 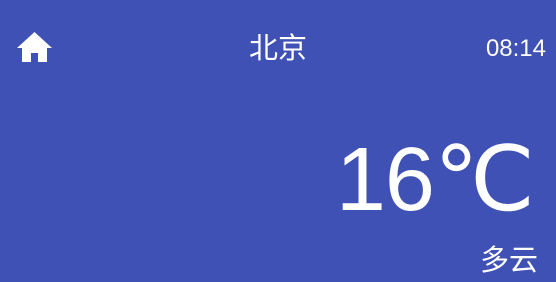 I want to click on temperature-value: 16℃, so click(x=435, y=180).